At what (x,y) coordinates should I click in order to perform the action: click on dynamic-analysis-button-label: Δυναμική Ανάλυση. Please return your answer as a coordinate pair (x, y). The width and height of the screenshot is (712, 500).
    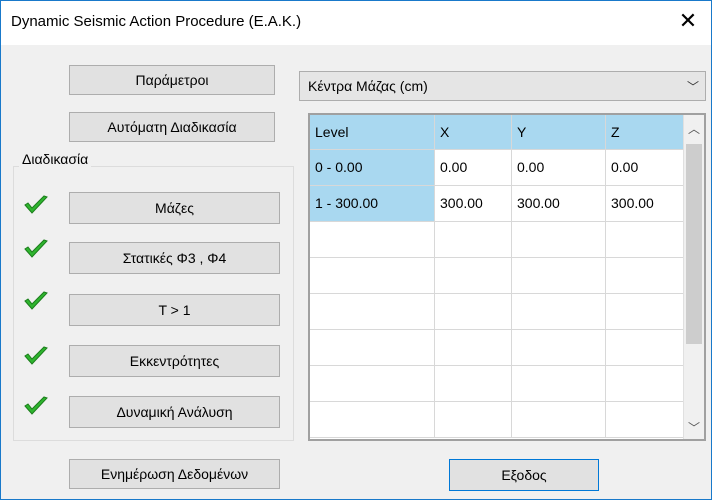
    Looking at the image, I should click on (174, 412).